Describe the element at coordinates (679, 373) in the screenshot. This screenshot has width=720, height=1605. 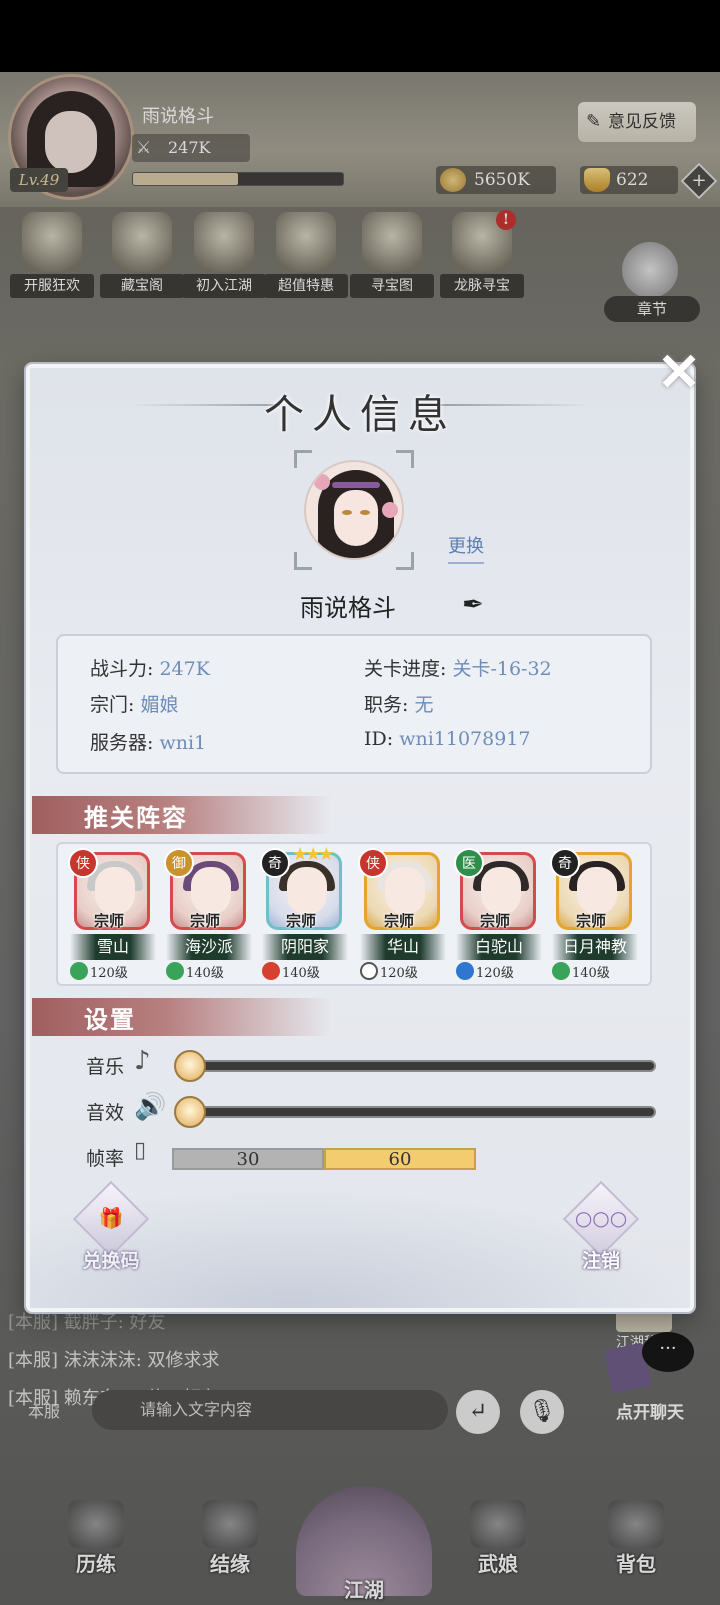
I see `close-button: ✕` at that location.